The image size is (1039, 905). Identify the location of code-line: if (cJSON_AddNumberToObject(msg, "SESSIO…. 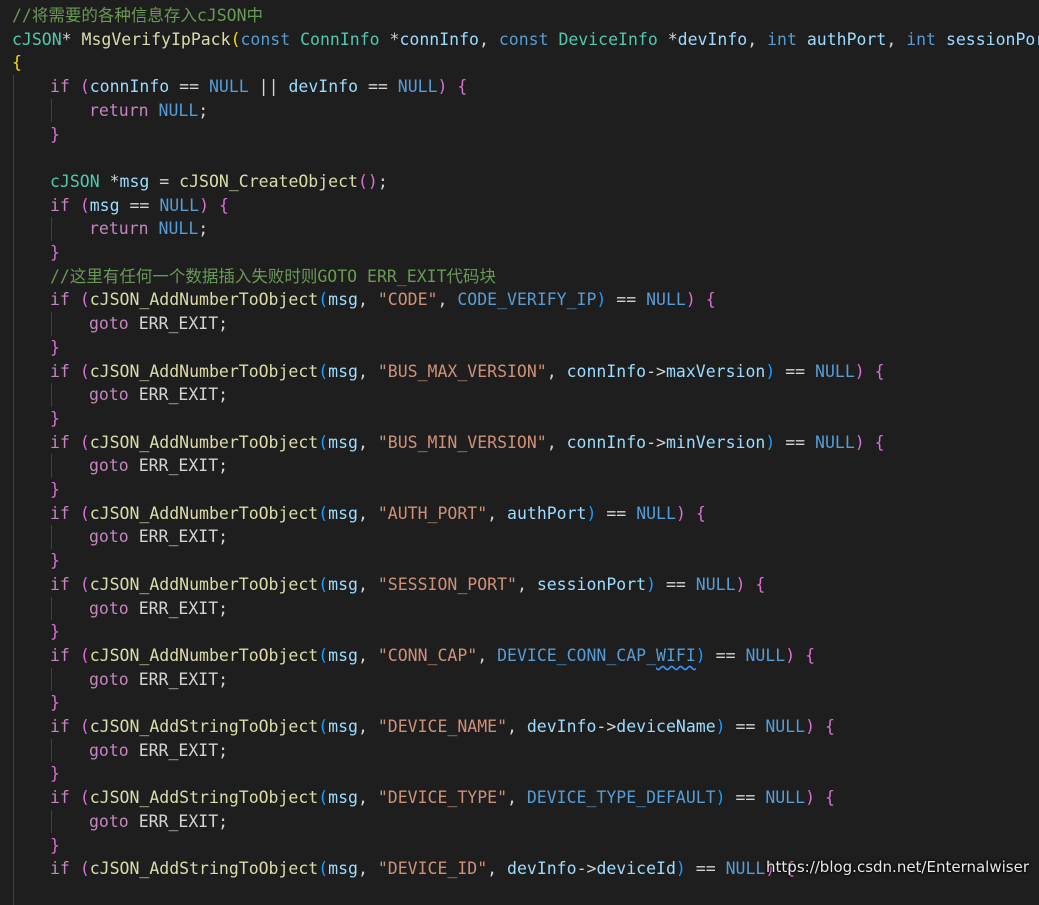
(382, 585).